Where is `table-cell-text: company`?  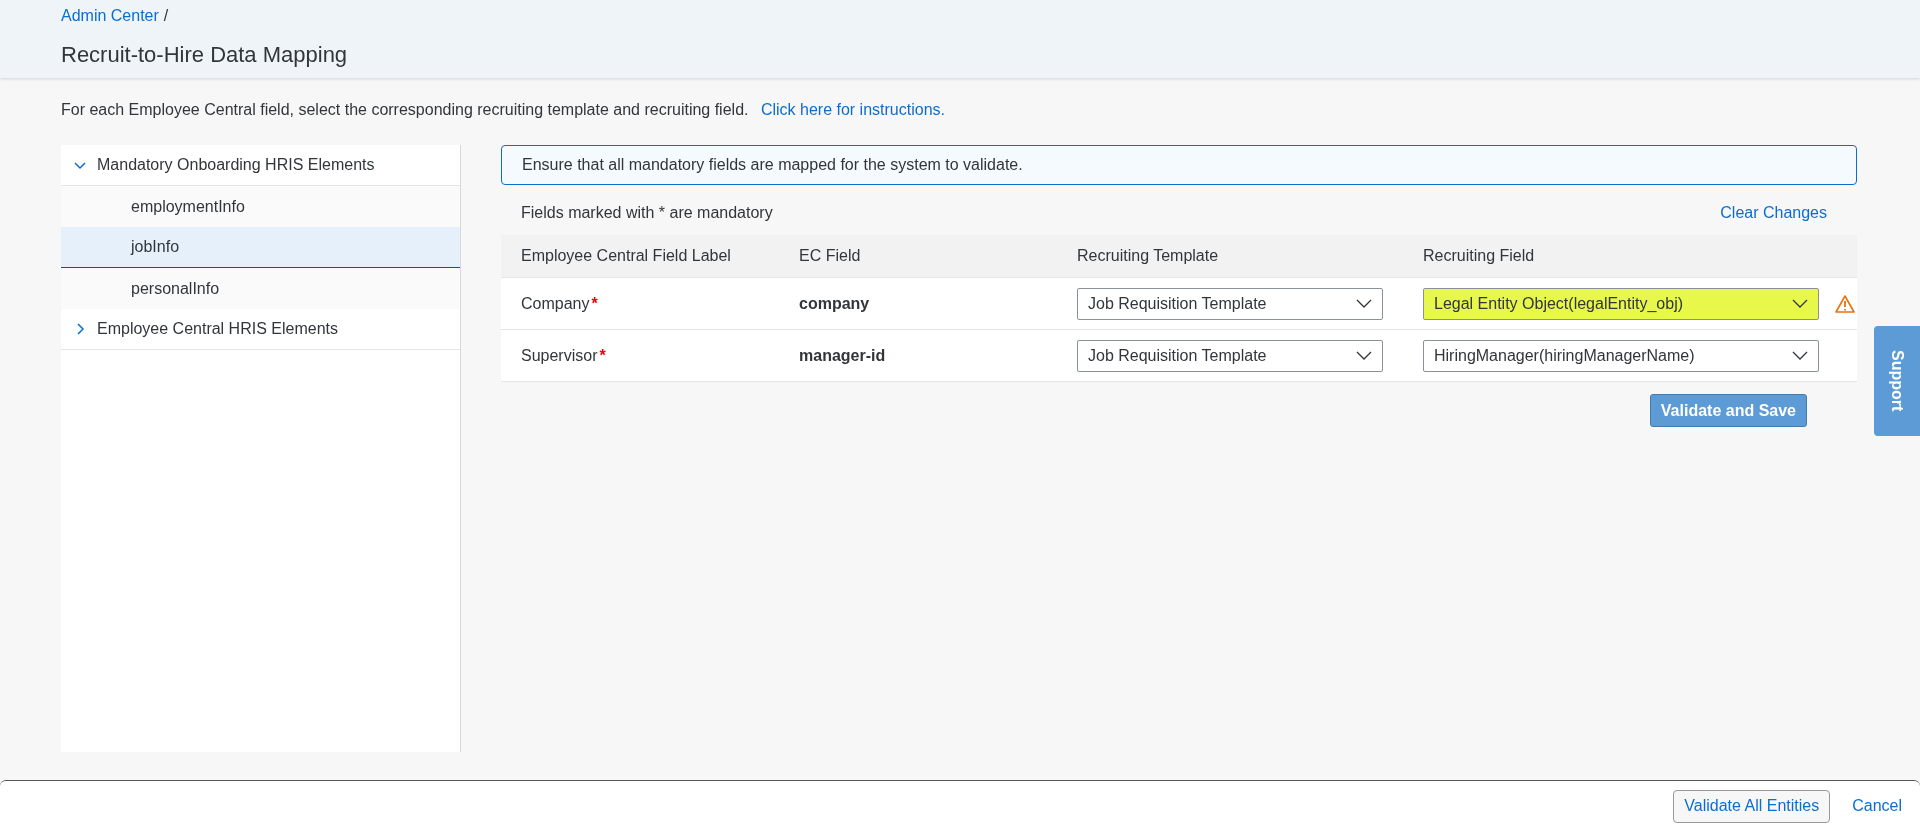 table-cell-text: company is located at coordinates (834, 303).